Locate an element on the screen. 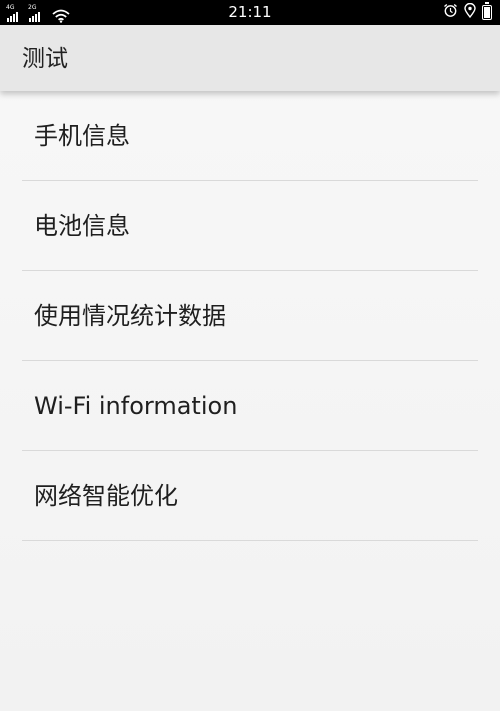  status-time: 21:11 is located at coordinates (250, 12).